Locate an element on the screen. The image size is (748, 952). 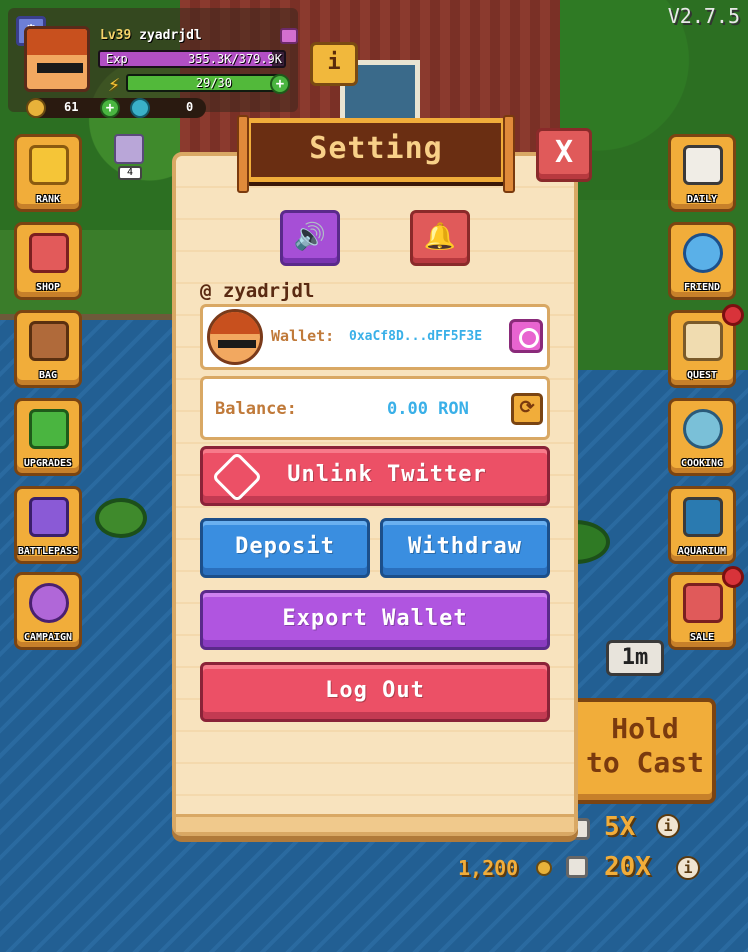
balloon-icon is located at coordinates (49, 603).